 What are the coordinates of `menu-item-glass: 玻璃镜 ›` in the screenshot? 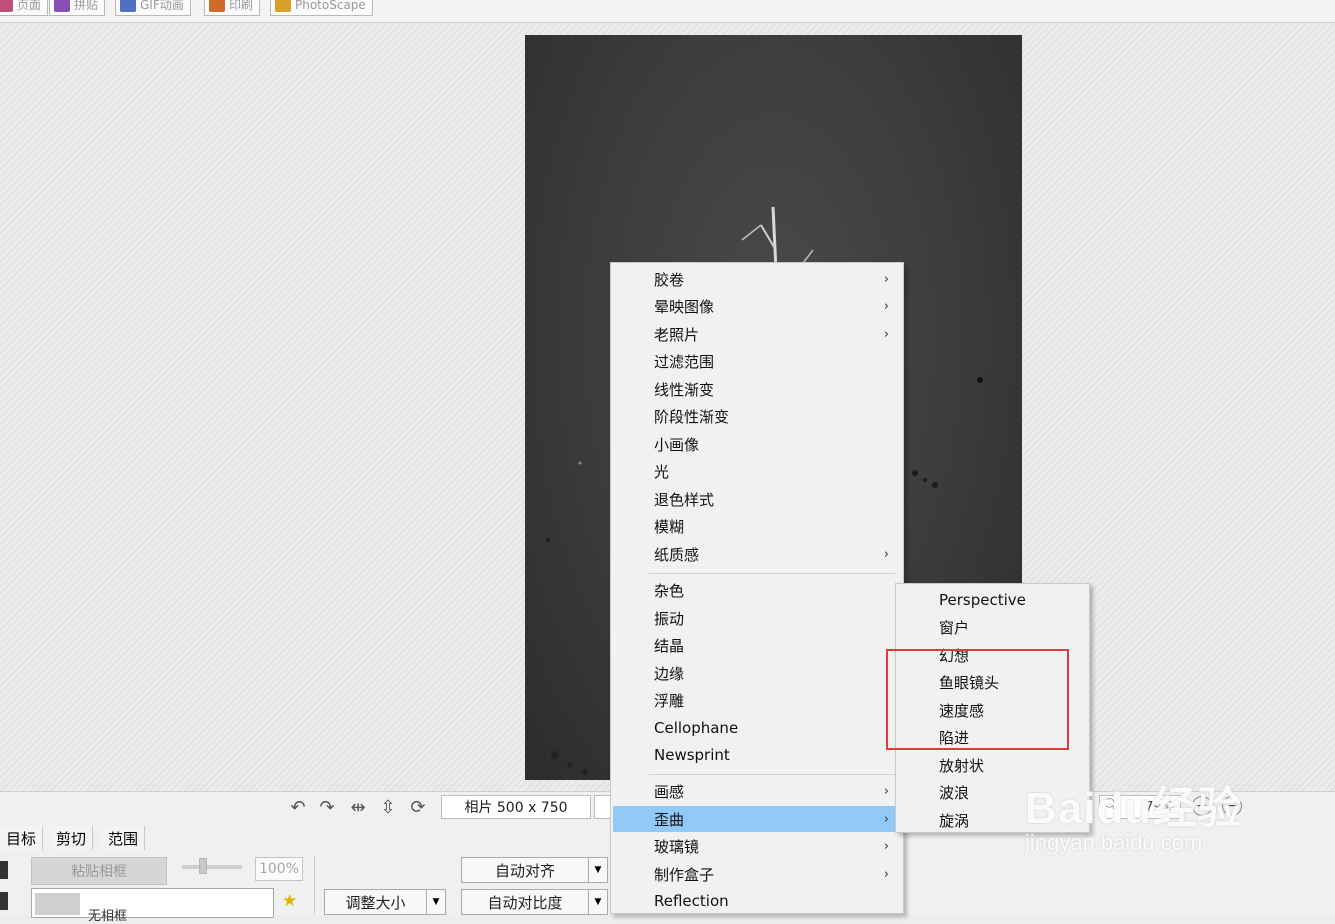 It's located at (757, 846).